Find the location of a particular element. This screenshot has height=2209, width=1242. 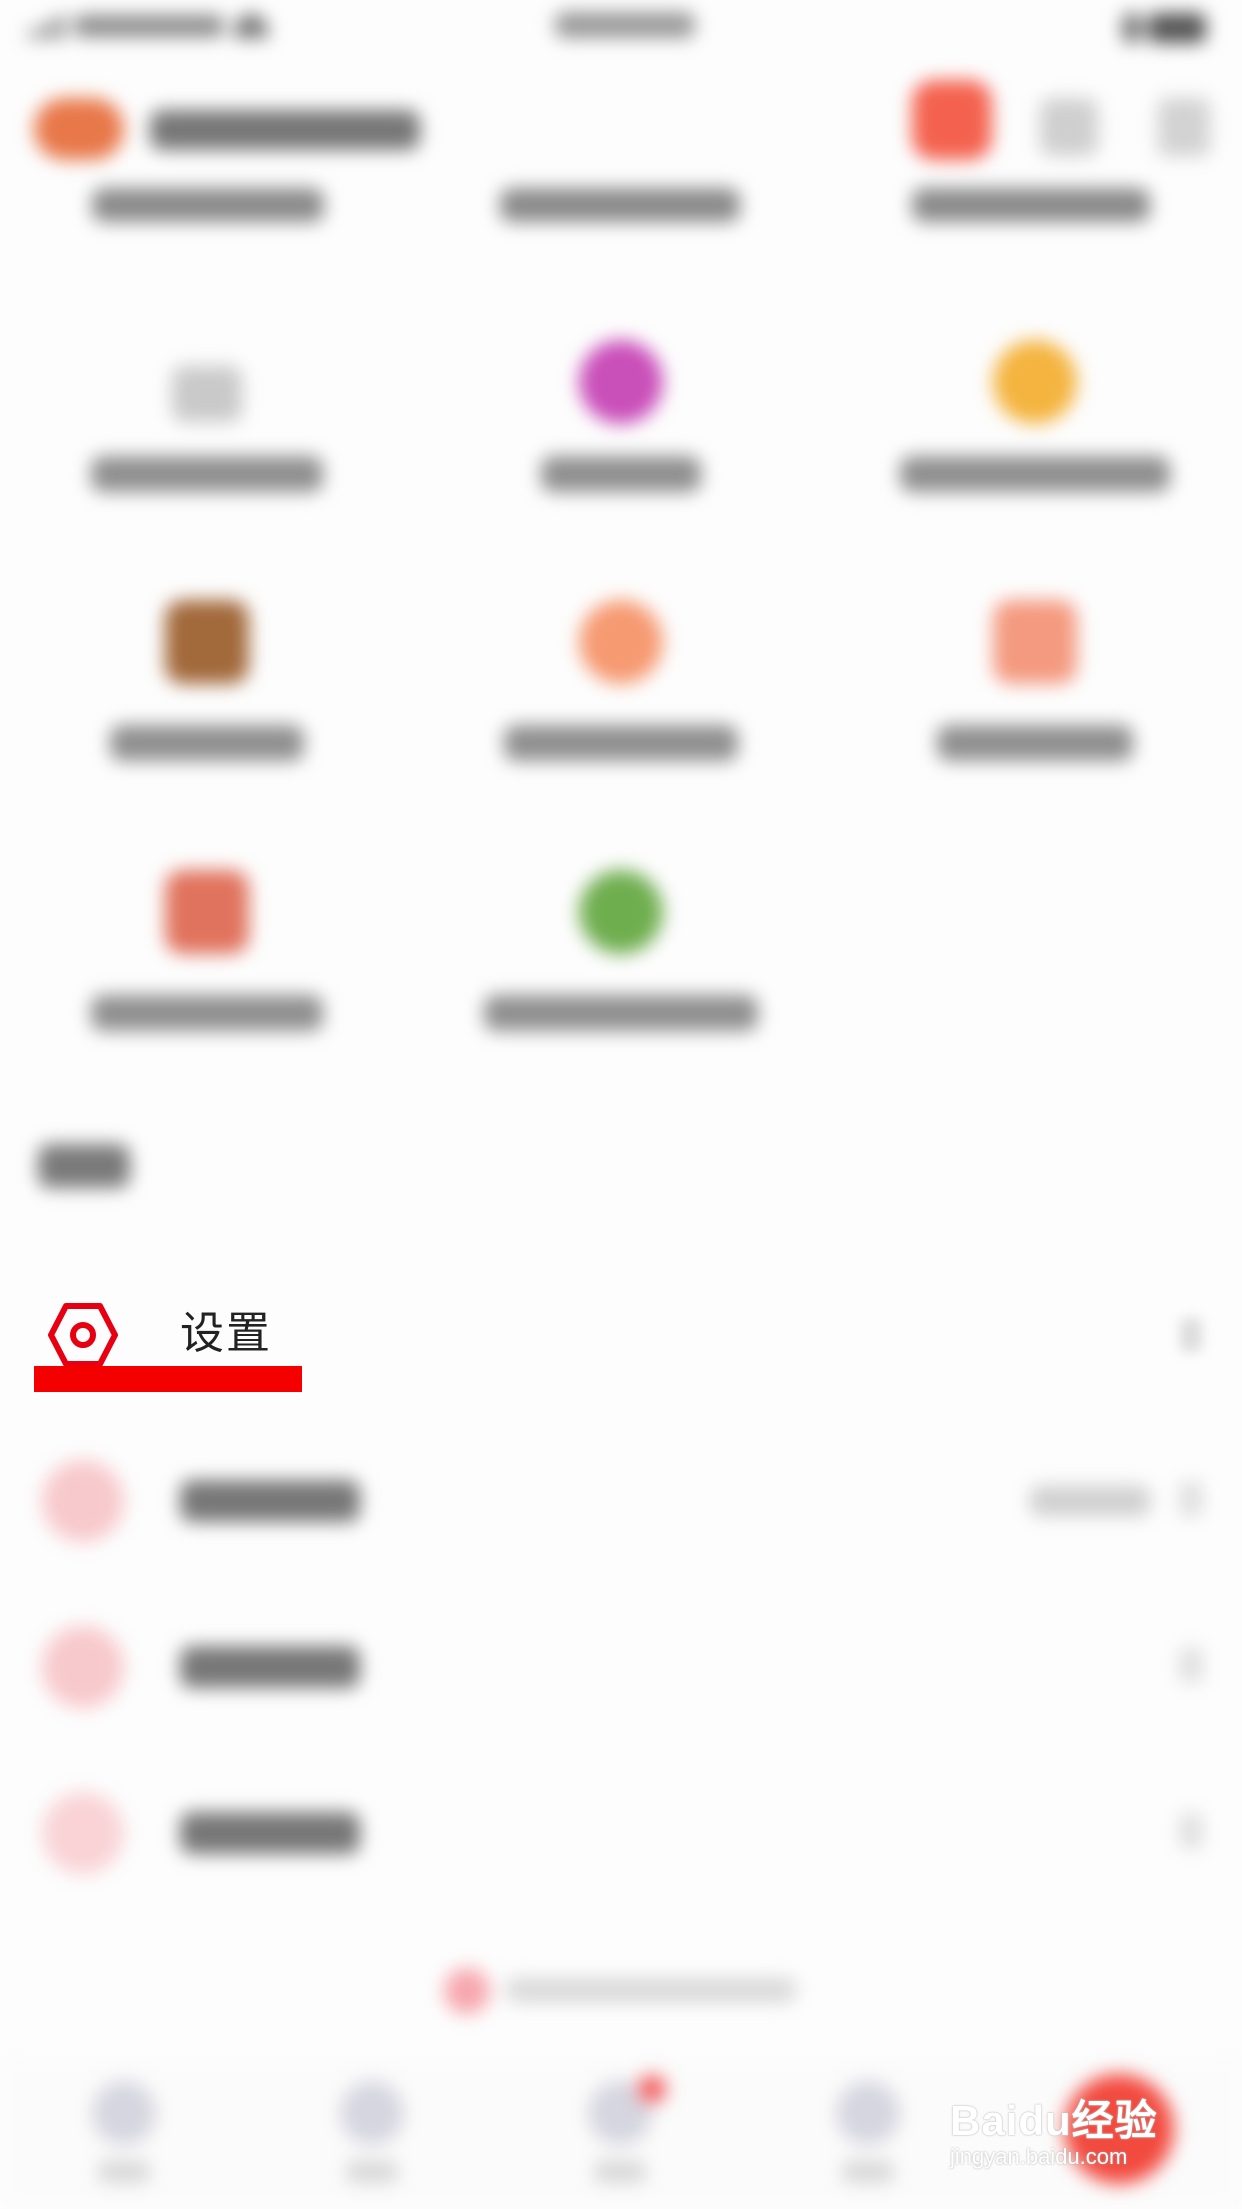

notification-badge is located at coordinates (652, 2089).